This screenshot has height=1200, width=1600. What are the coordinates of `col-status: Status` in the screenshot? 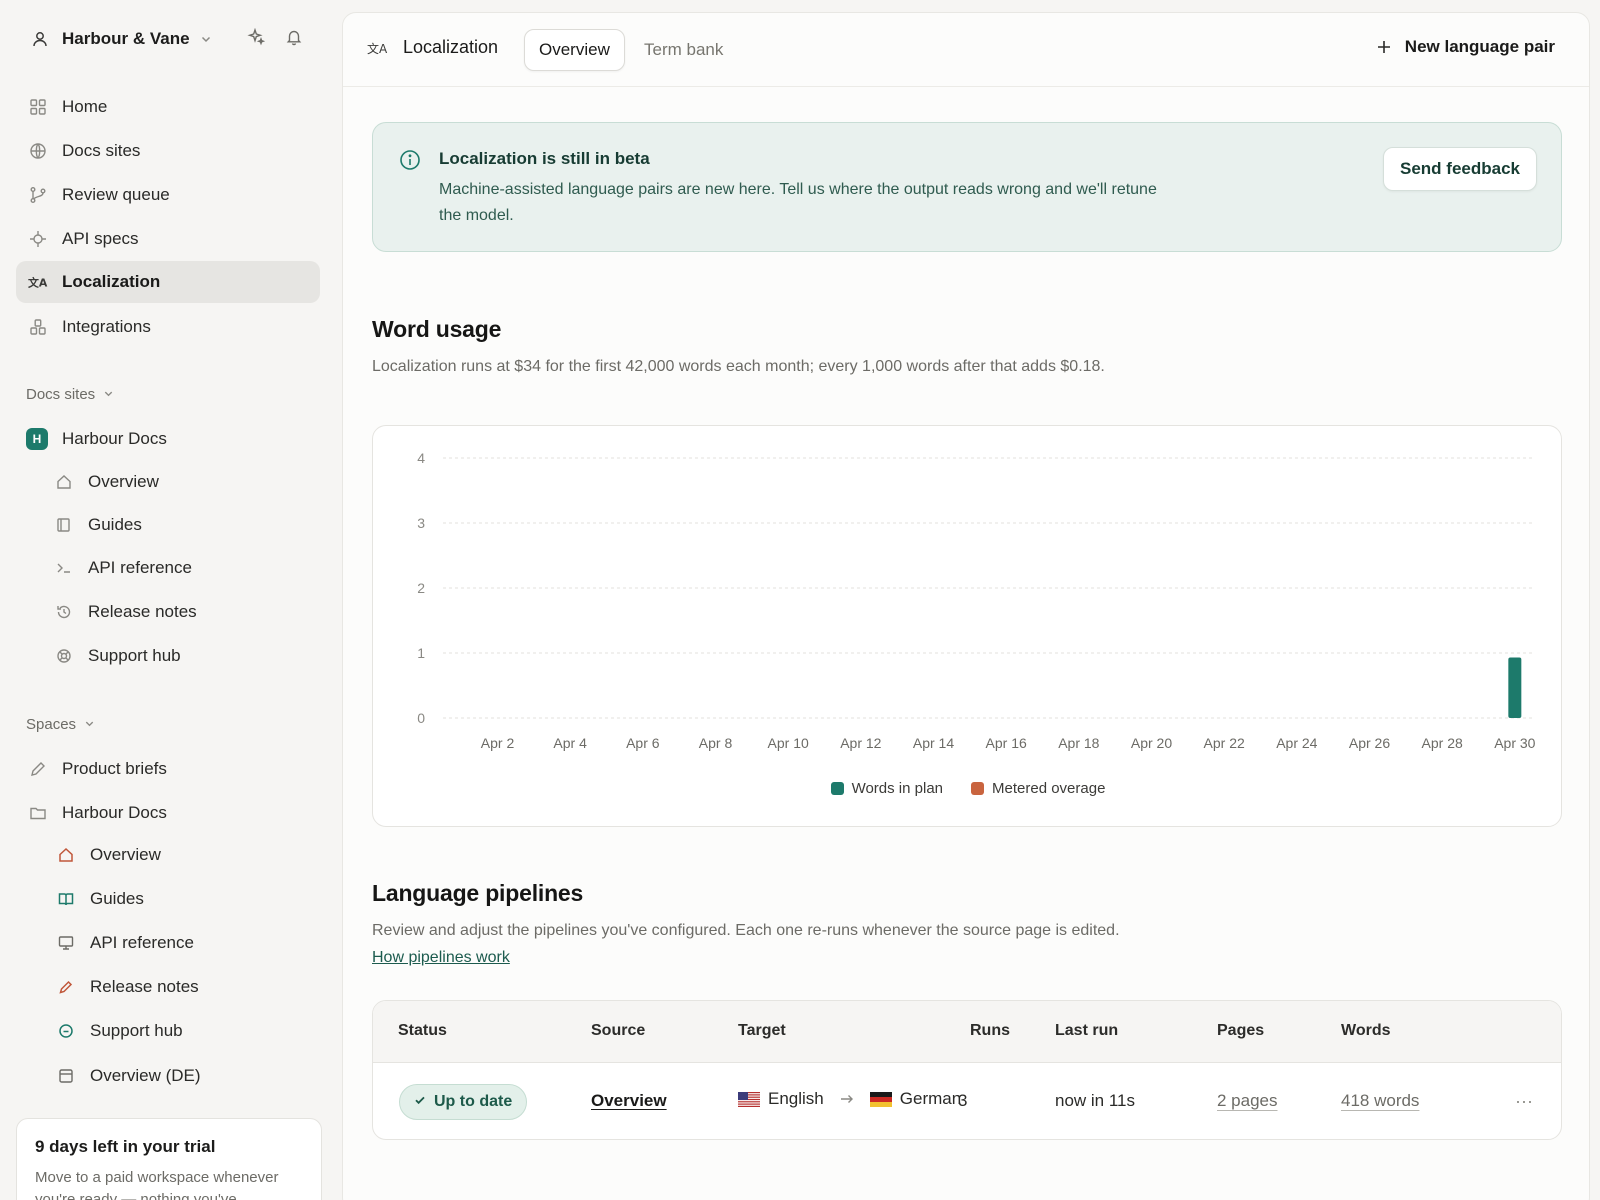 It's located at (422, 1031).